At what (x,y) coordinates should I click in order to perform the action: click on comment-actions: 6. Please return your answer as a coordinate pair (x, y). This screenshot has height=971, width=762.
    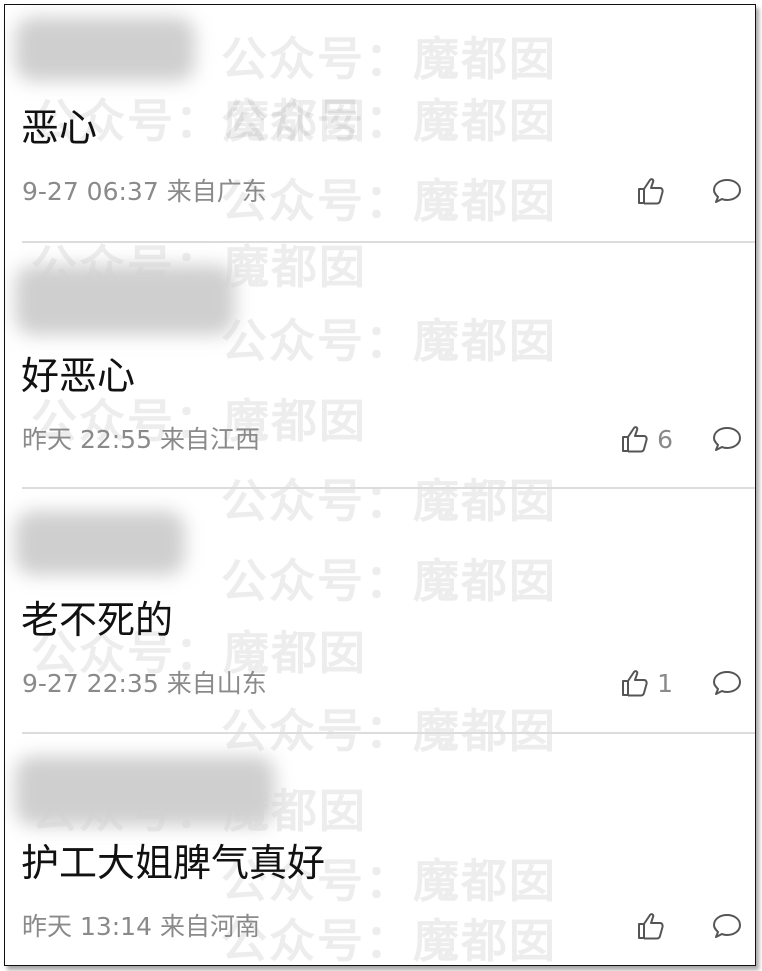
    Looking at the image, I should click on (681, 439).